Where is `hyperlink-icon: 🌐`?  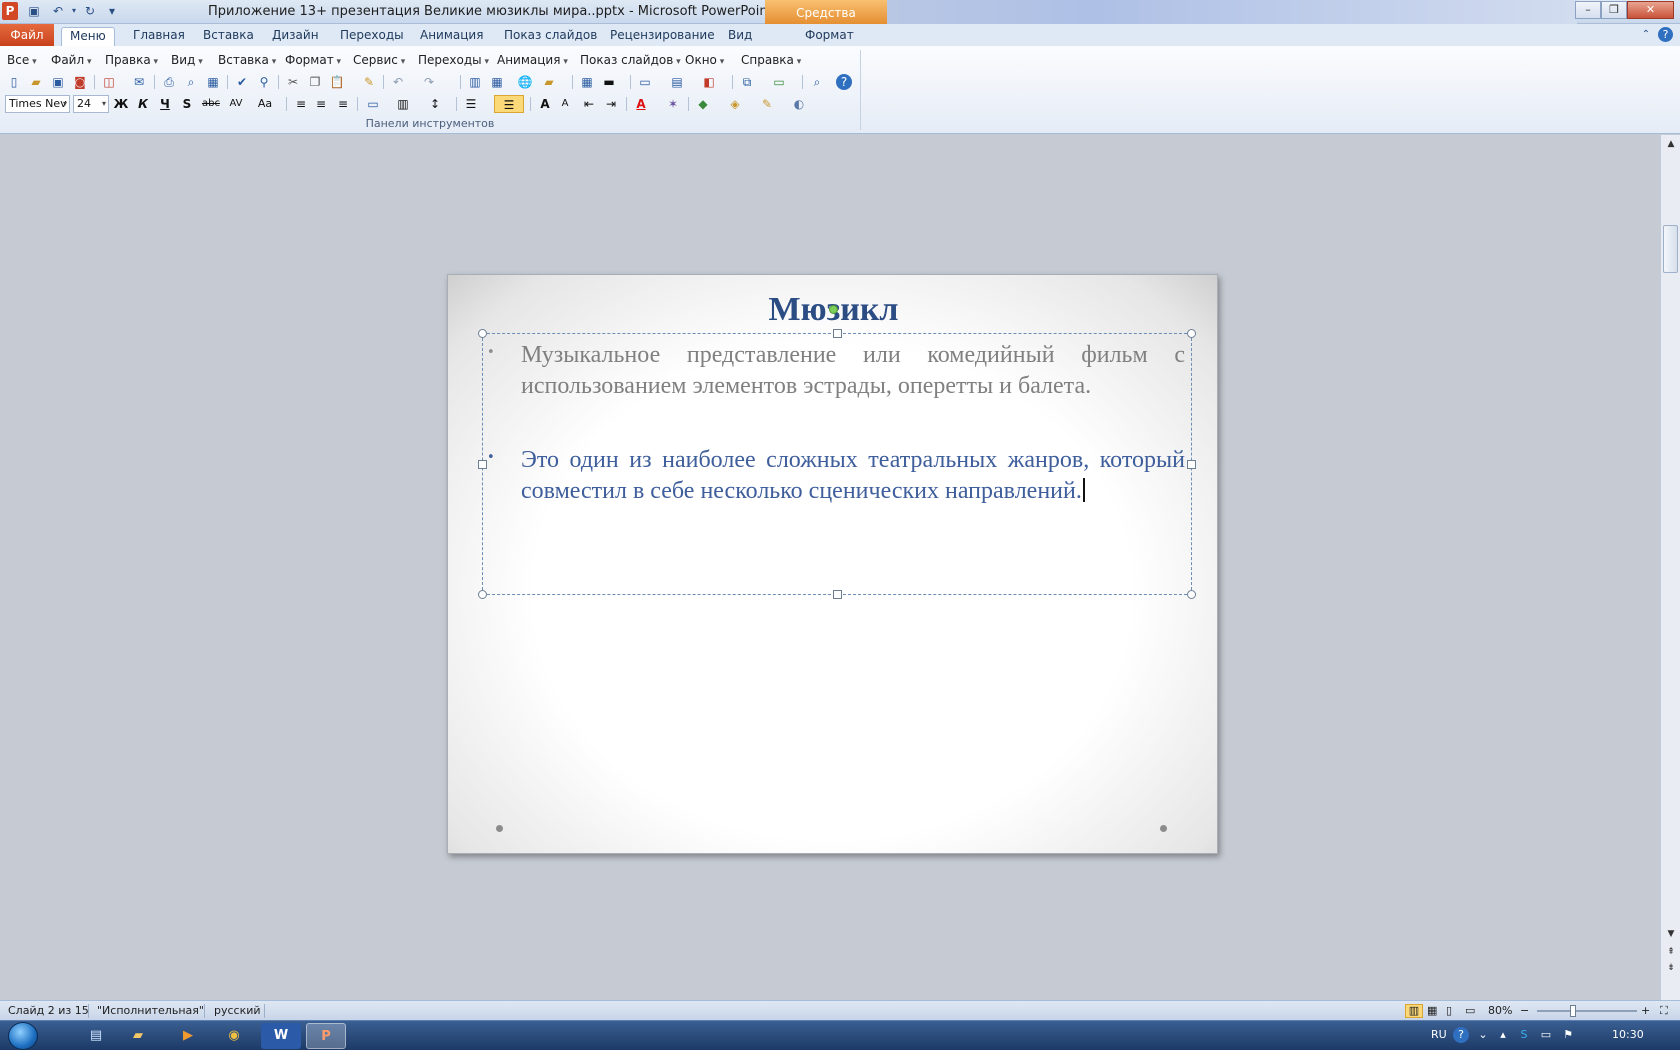
hyperlink-icon: 🌐 is located at coordinates (525, 82).